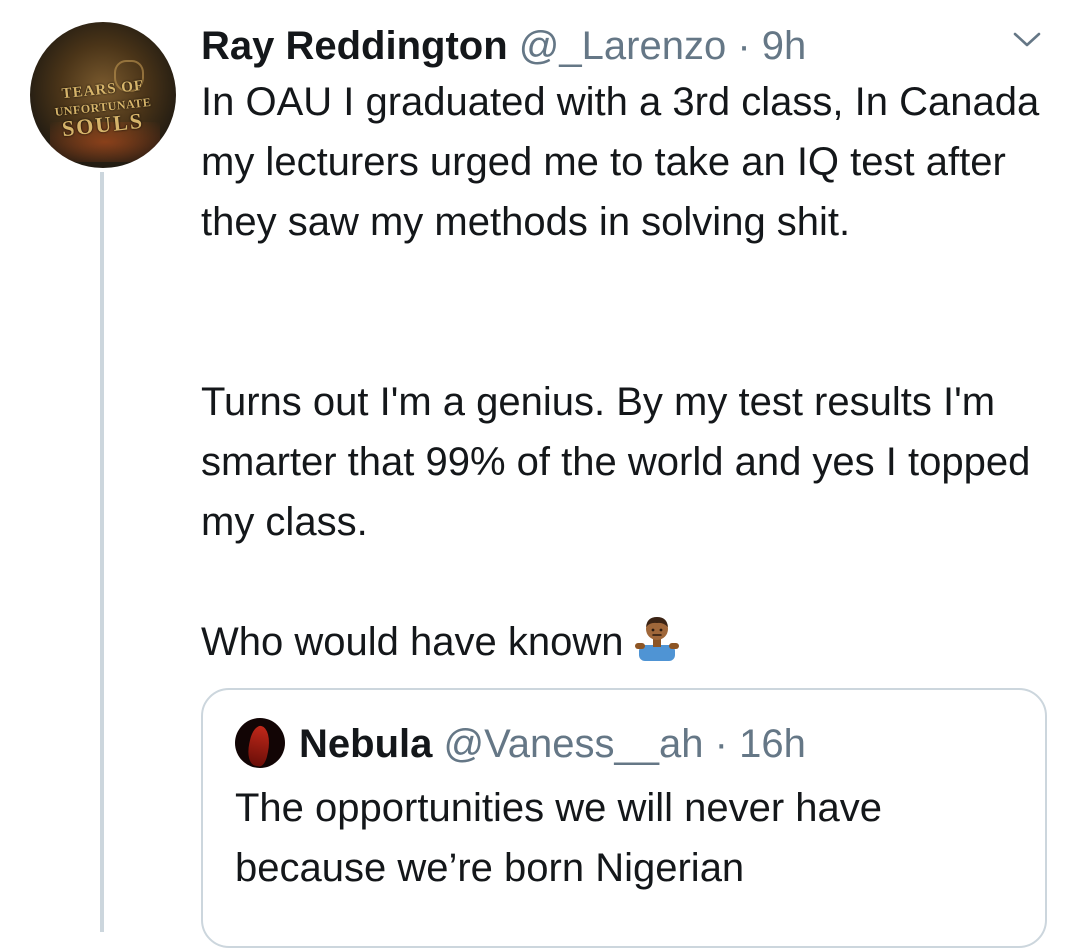 This screenshot has width=1080, height=948. What do you see at coordinates (354, 46) in the screenshot?
I see `display-name: Ray Reddington` at bounding box center [354, 46].